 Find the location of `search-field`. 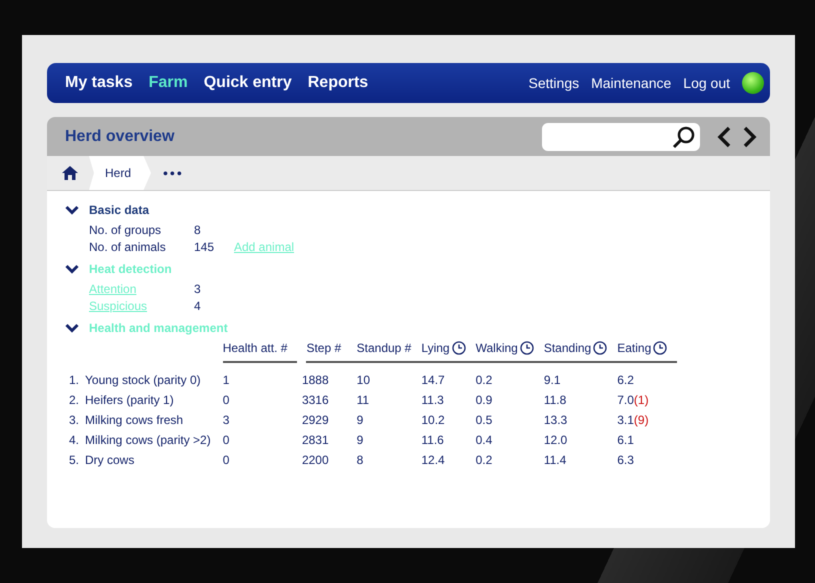

search-field is located at coordinates (621, 136).